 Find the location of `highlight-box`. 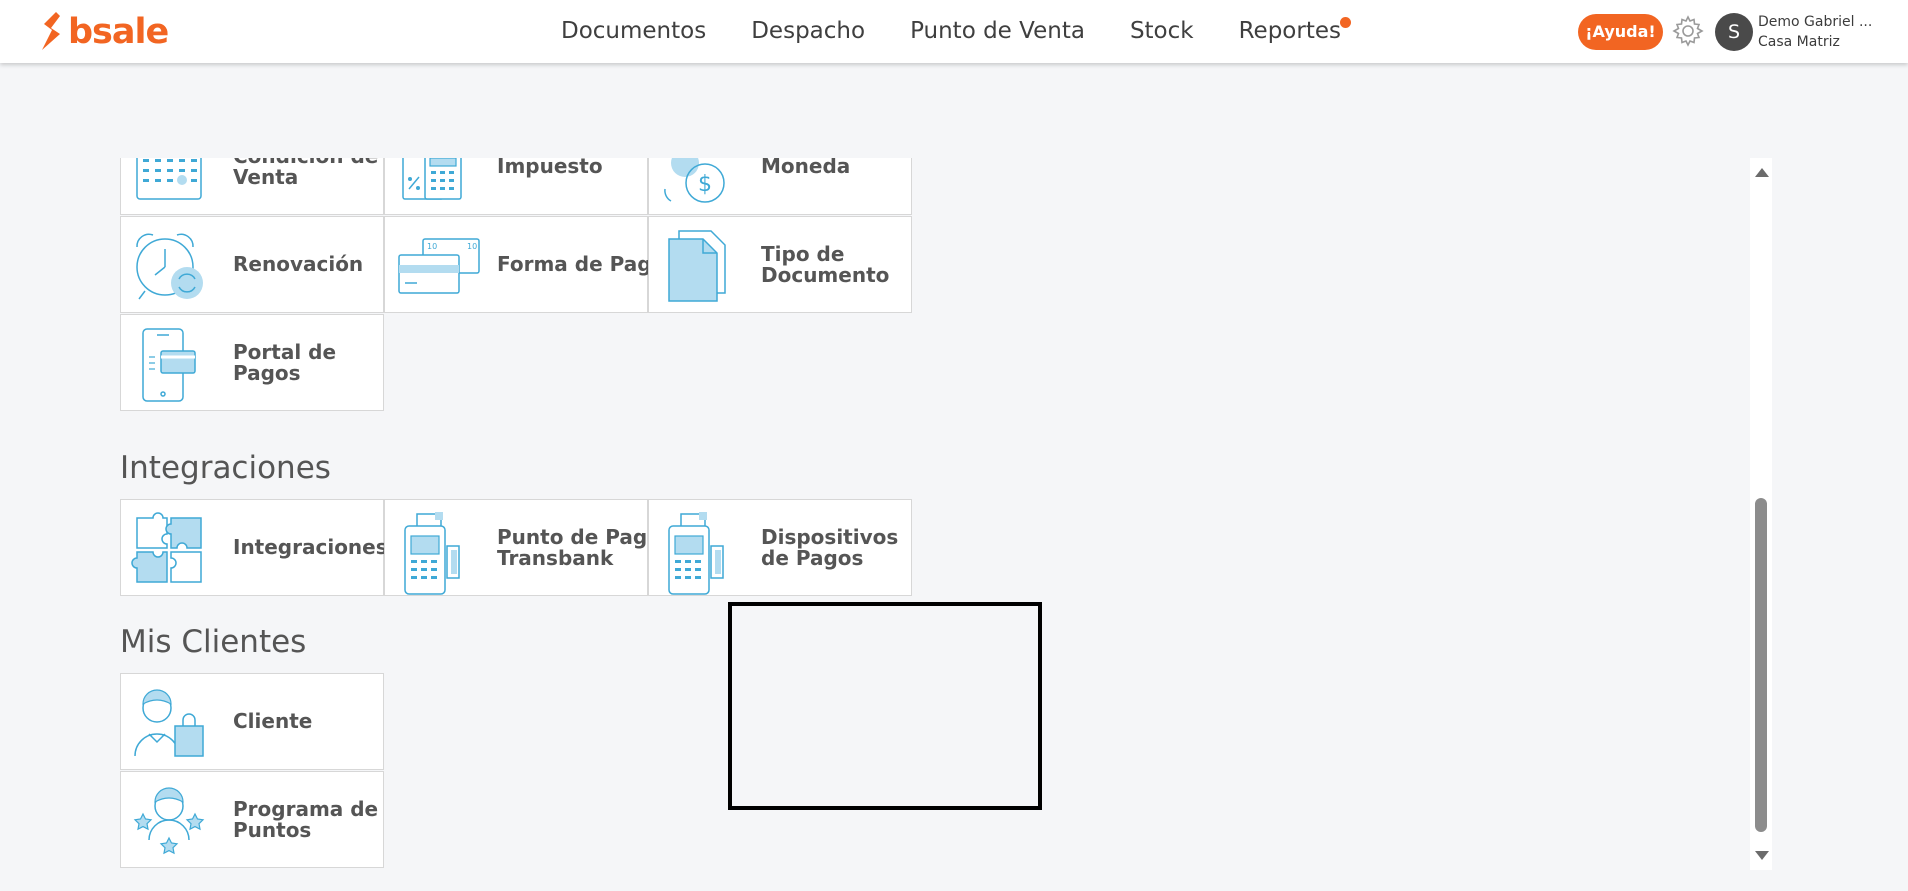

highlight-box is located at coordinates (885, 706).